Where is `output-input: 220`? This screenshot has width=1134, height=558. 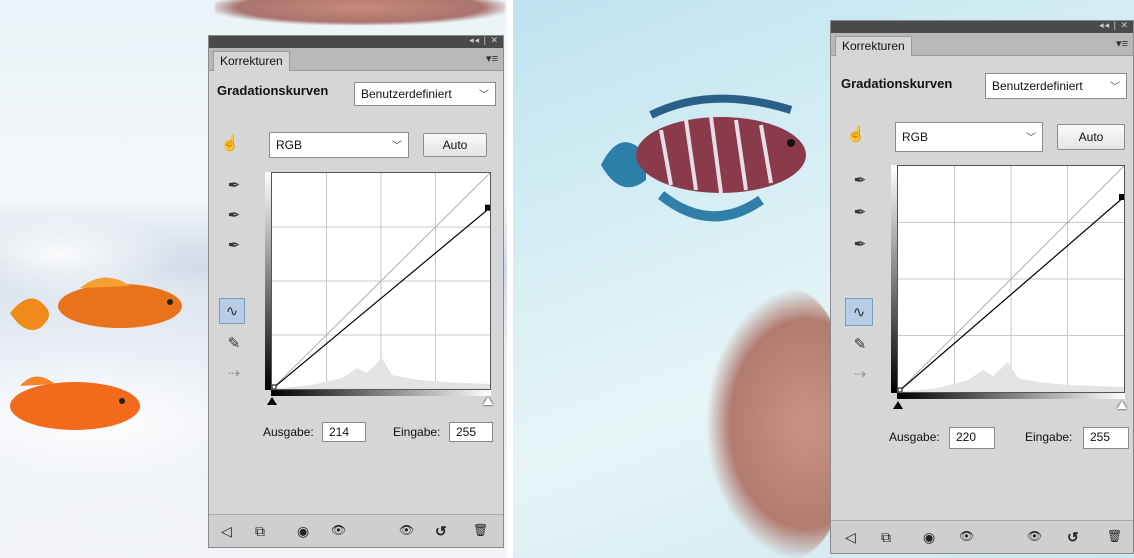 output-input: 220 is located at coordinates (972, 438).